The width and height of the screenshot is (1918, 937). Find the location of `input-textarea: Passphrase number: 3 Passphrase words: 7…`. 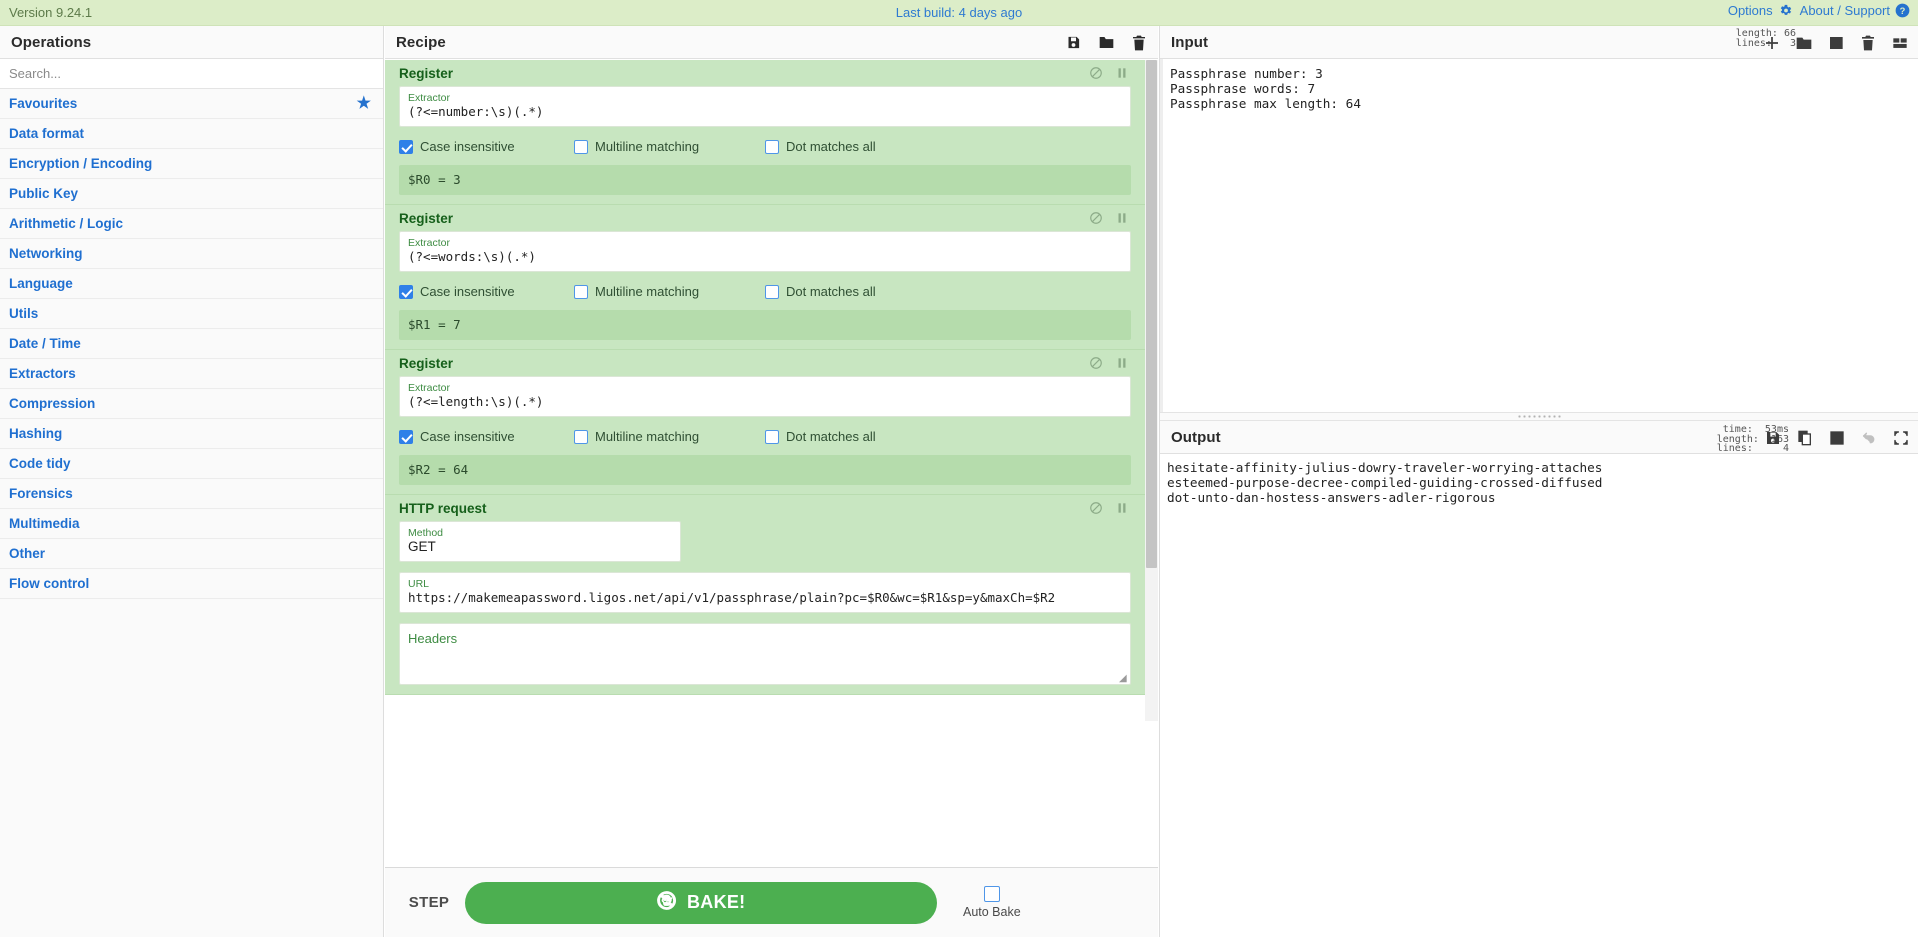

input-textarea: Passphrase number: 3 Passphrase words: 7… is located at coordinates (1539, 235).